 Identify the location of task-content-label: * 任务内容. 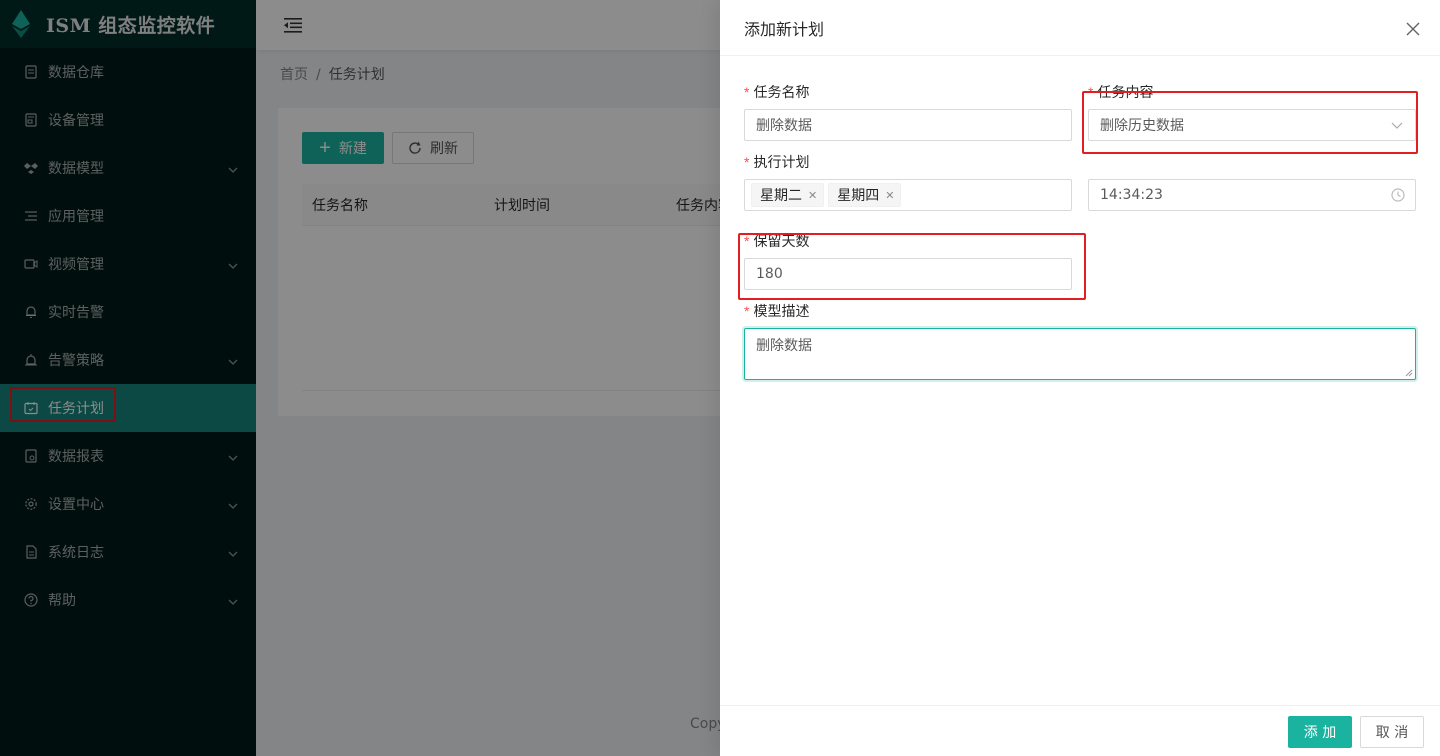
(1120, 92).